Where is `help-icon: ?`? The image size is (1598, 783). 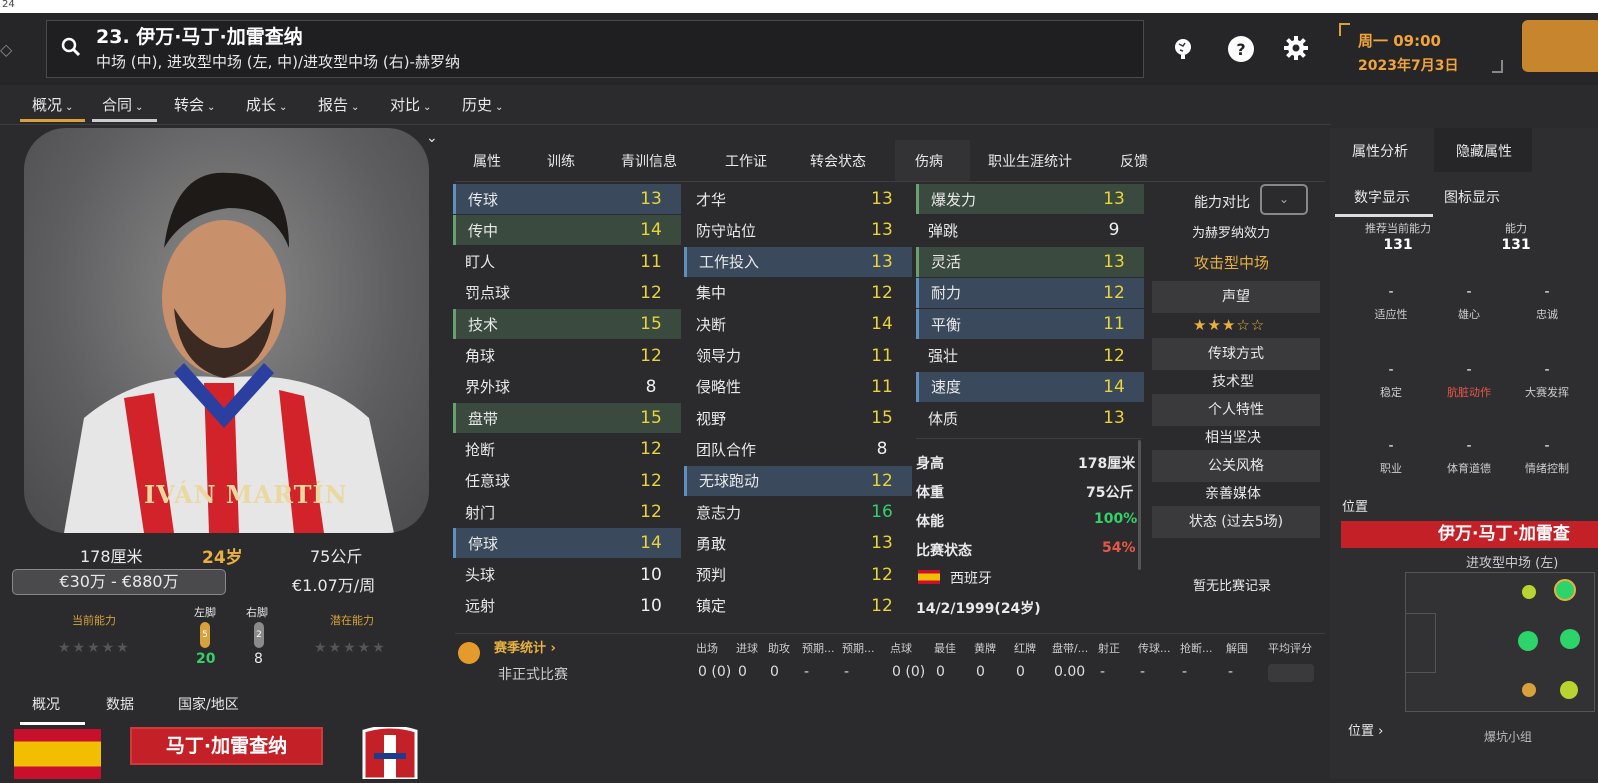 help-icon: ? is located at coordinates (1241, 49).